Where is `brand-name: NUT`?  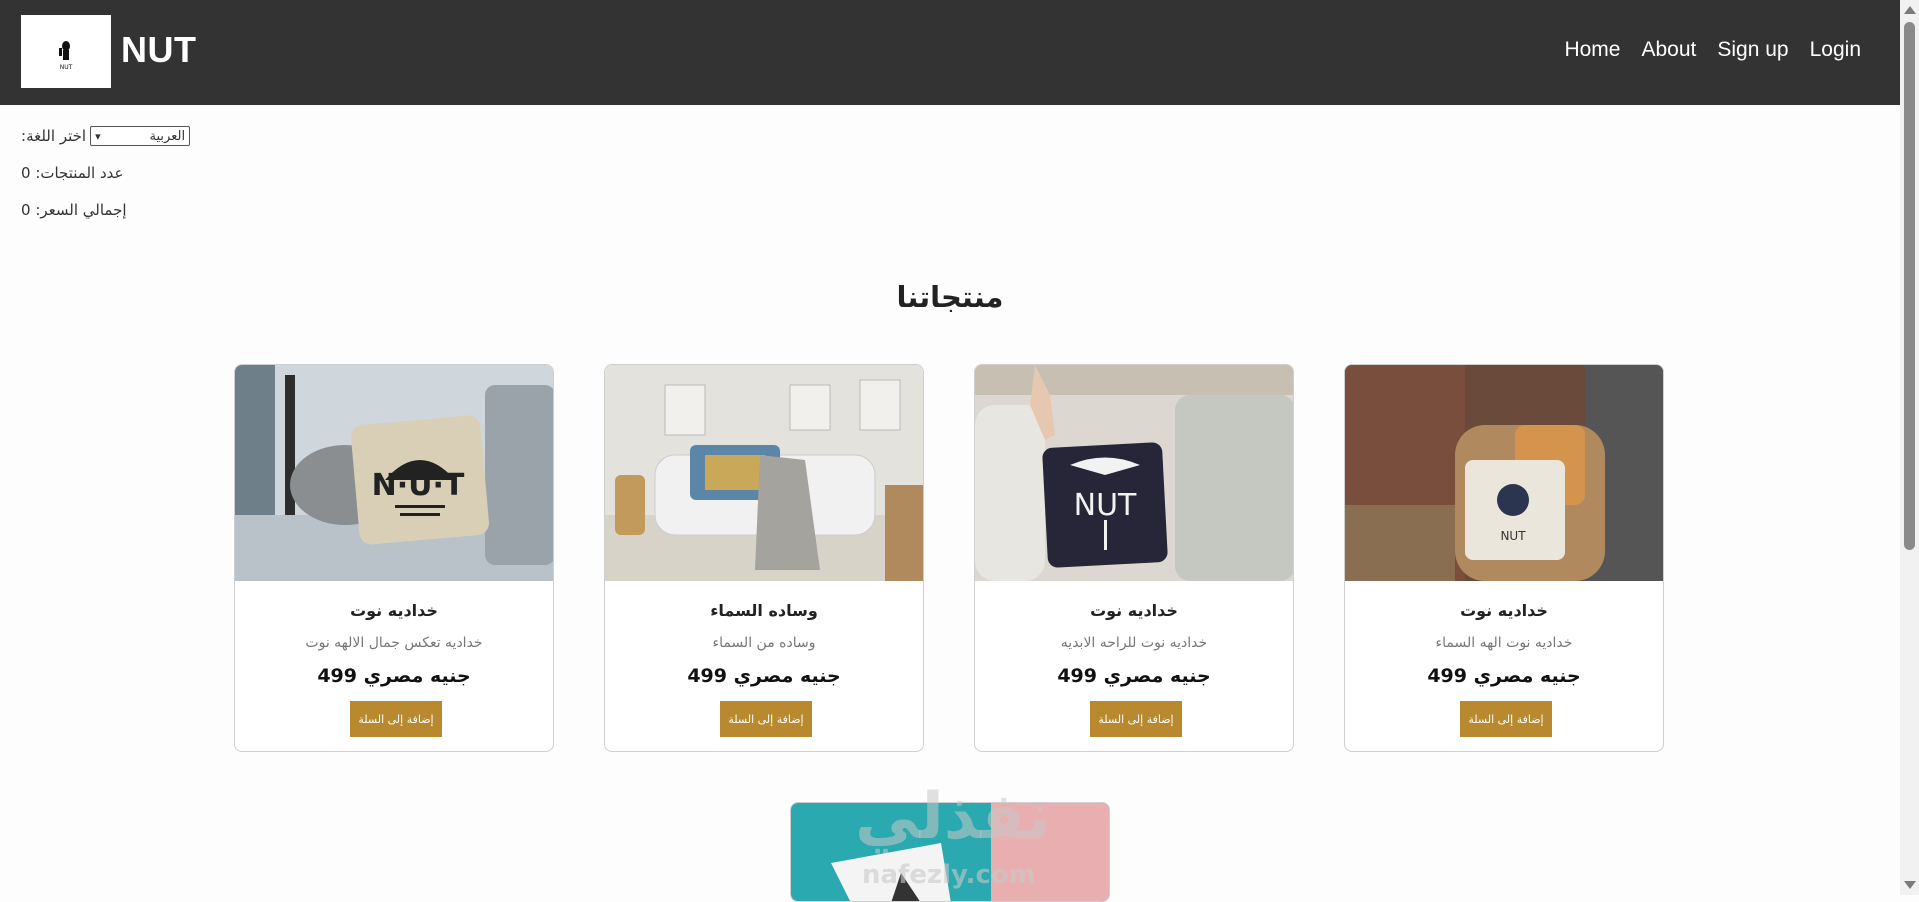 brand-name: NUT is located at coordinates (159, 50).